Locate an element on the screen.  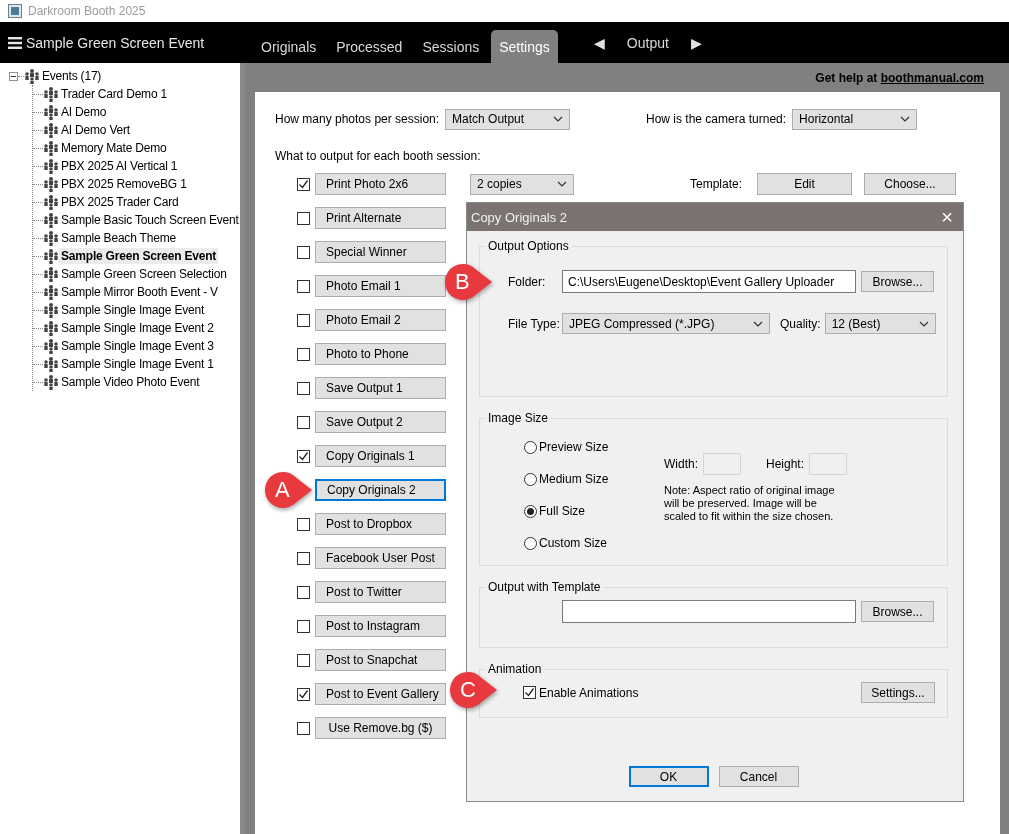
tab: Originals is located at coordinates (289, 46).